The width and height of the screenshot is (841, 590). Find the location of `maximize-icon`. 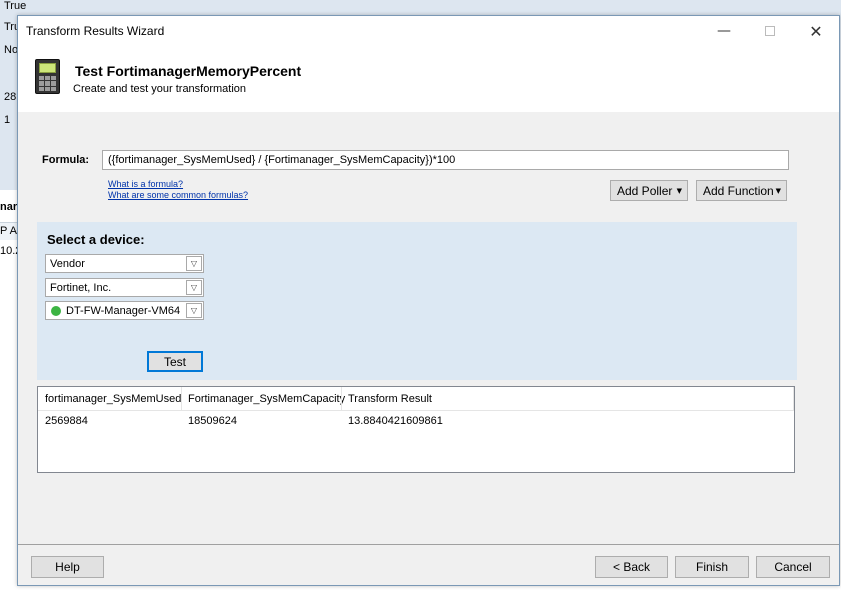

maximize-icon is located at coordinates (770, 31).